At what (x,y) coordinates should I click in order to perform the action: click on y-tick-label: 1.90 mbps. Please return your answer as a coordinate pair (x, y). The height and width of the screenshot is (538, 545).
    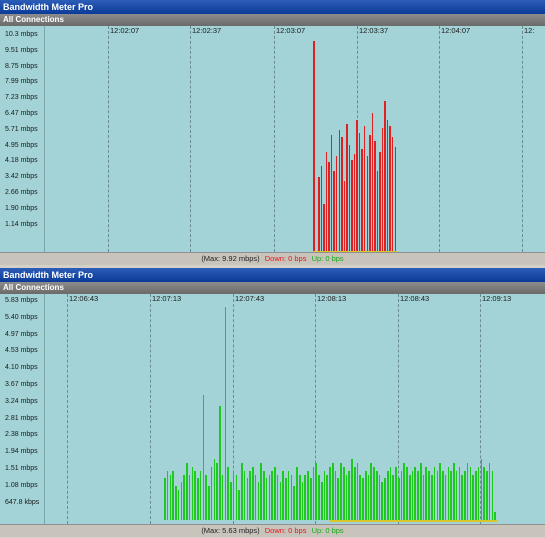
    Looking at the image, I should click on (21, 208).